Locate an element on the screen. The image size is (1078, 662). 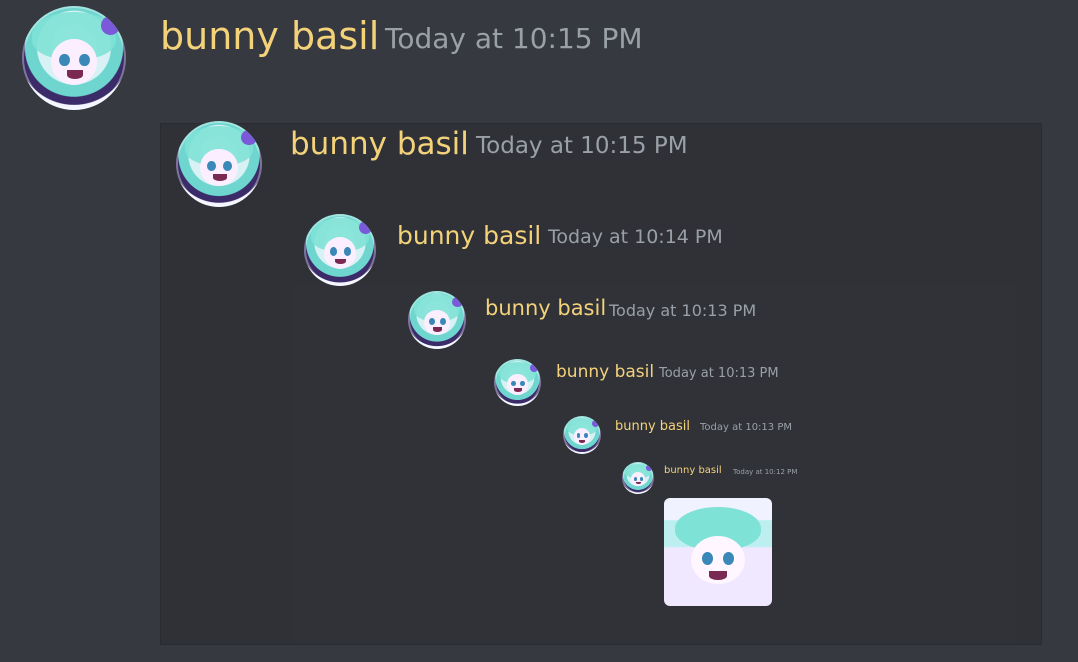
timestamp: Today at 10:14 PM is located at coordinates (635, 237).